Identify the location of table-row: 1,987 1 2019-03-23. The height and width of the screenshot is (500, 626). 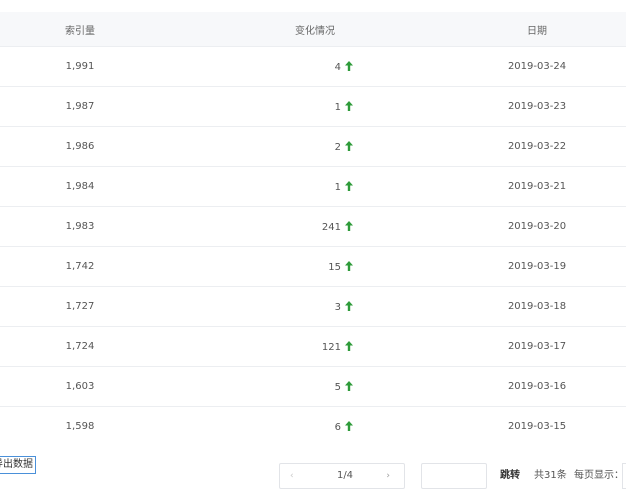
(313, 106).